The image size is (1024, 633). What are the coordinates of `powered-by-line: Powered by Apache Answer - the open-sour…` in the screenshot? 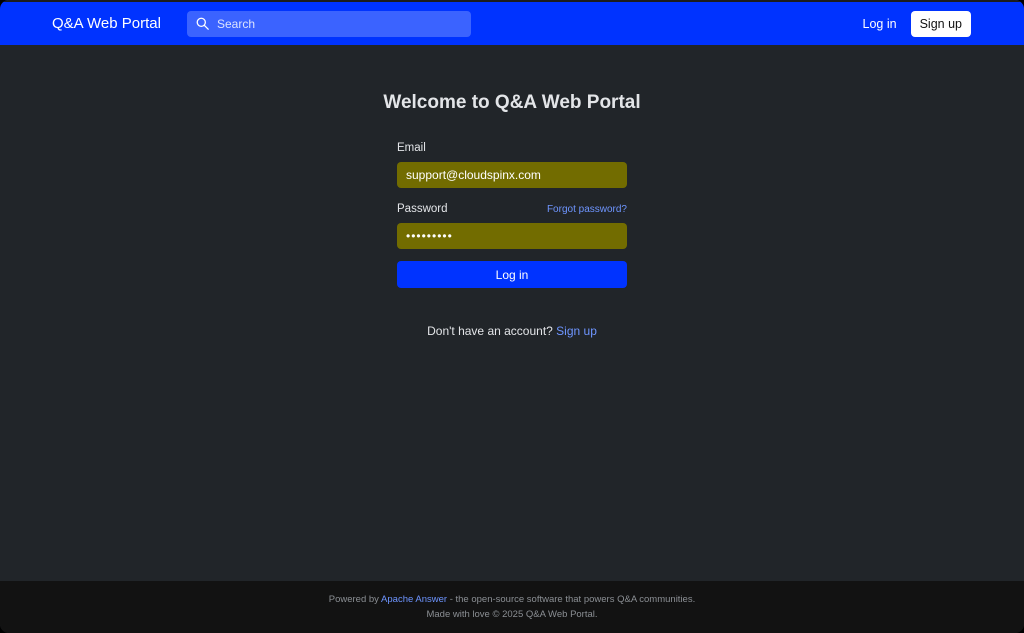 It's located at (512, 599).